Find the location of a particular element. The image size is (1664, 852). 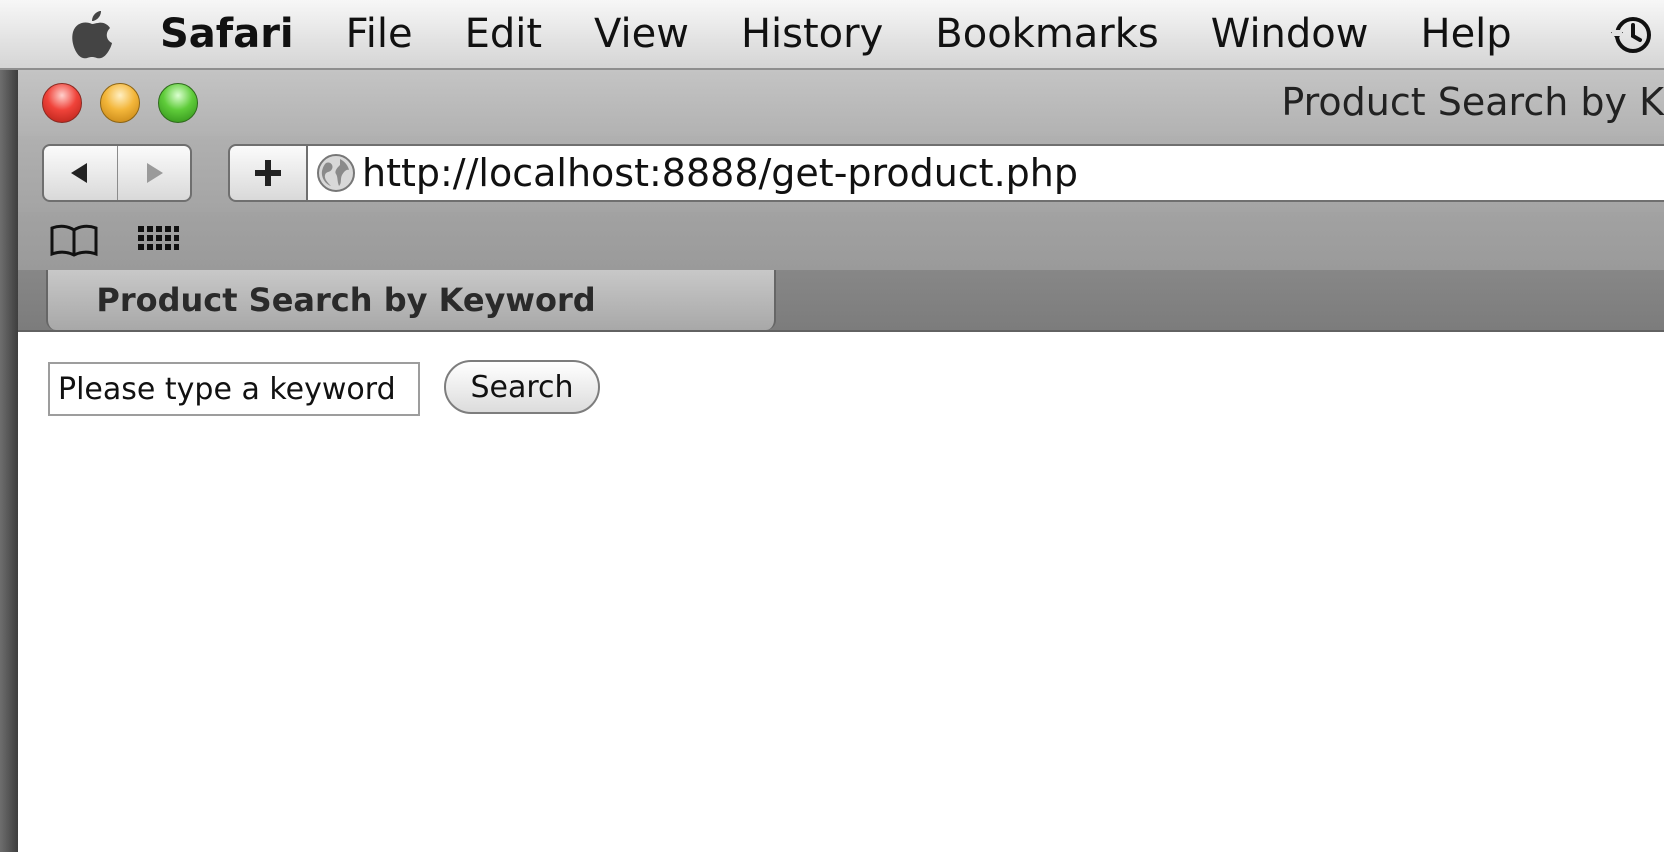

window-title: Product Search by K is located at coordinates (1472, 102).